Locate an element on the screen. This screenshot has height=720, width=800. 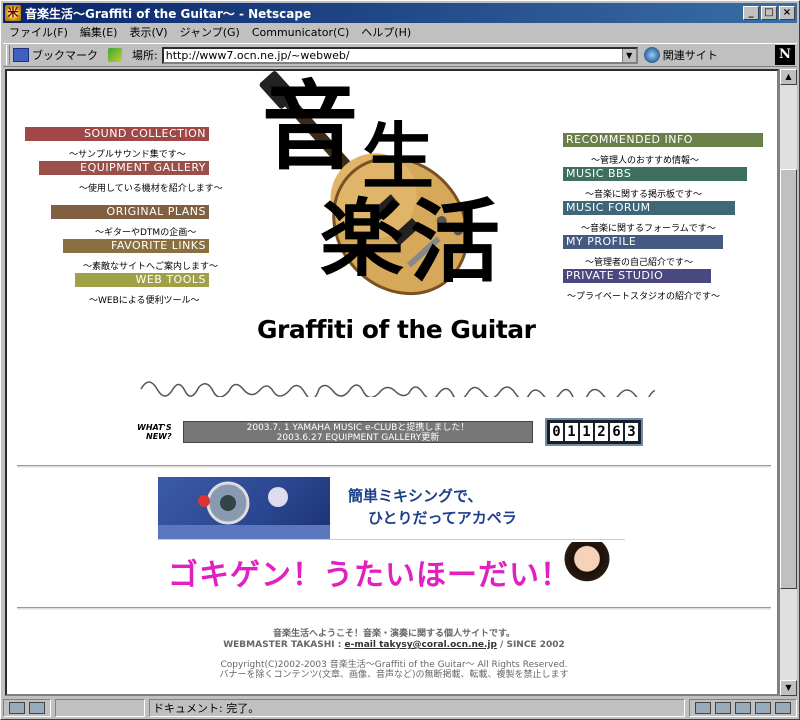
addressbook-icon is located at coordinates (763, 708).